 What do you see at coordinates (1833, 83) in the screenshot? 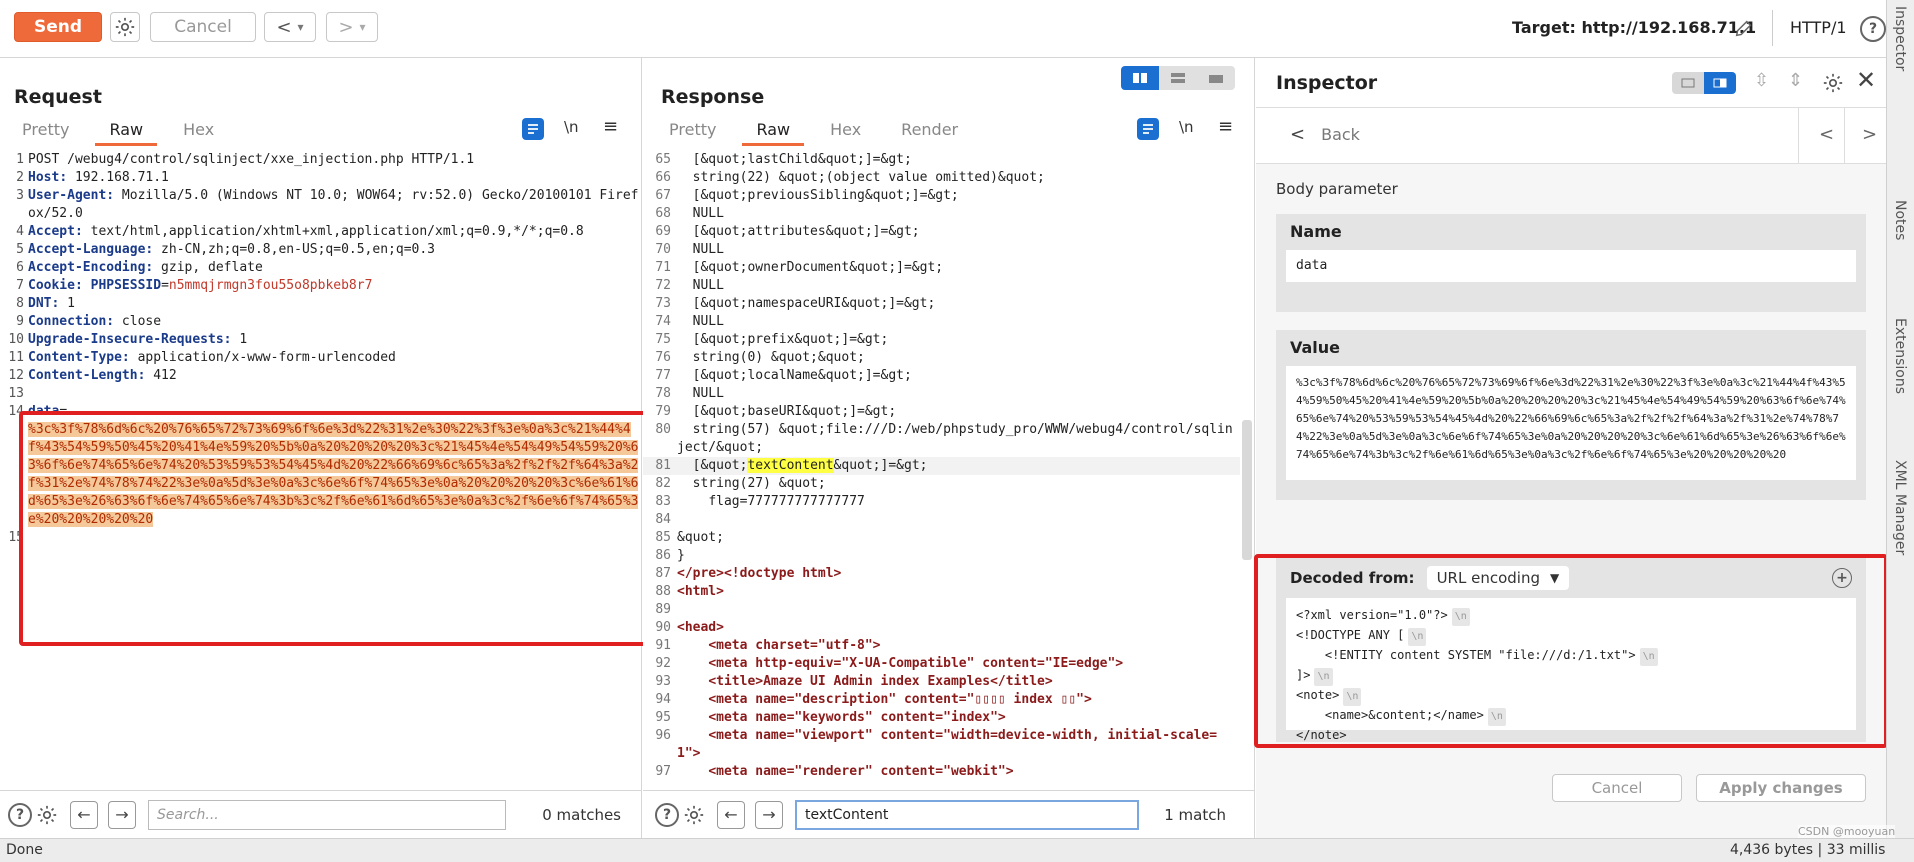
I see `inspector-settings-gear-icon` at bounding box center [1833, 83].